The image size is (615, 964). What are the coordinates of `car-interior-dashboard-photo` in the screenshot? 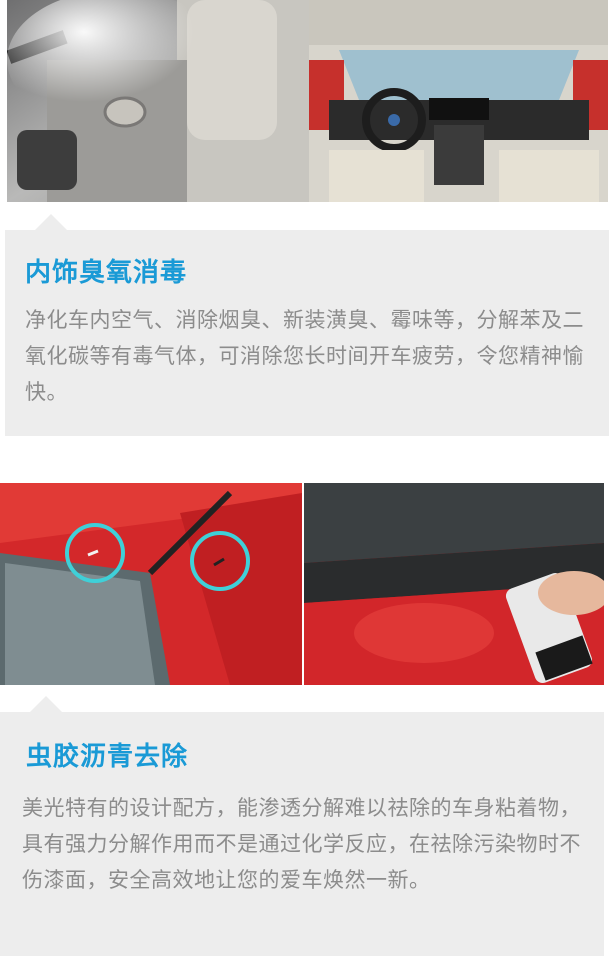 It's located at (458, 101).